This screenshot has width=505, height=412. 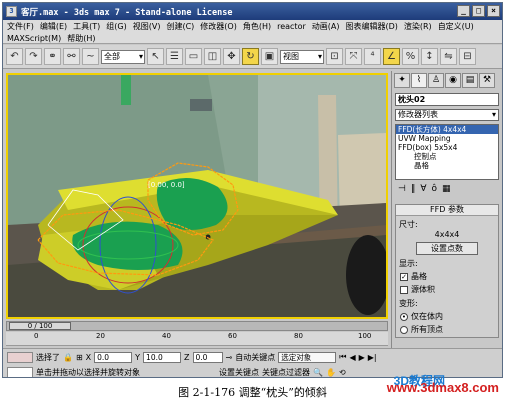 What do you see at coordinates (52, 56) in the screenshot?
I see `link-icon: ⚭` at bounding box center [52, 56].